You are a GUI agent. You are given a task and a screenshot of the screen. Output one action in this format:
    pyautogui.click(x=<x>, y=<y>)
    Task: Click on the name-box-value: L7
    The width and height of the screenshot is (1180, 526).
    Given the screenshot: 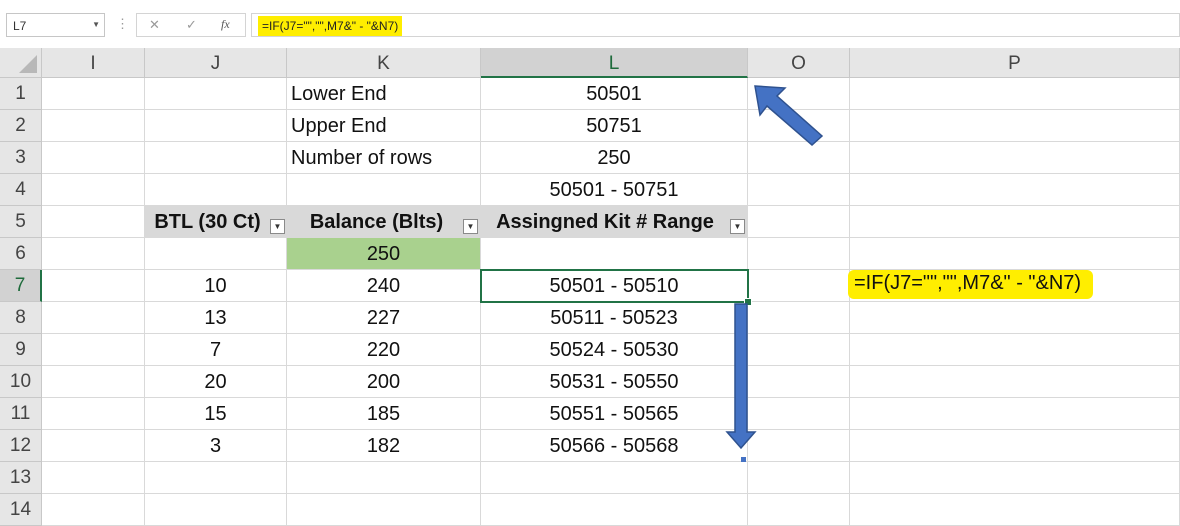 What is the action you would take?
    pyautogui.click(x=20, y=26)
    